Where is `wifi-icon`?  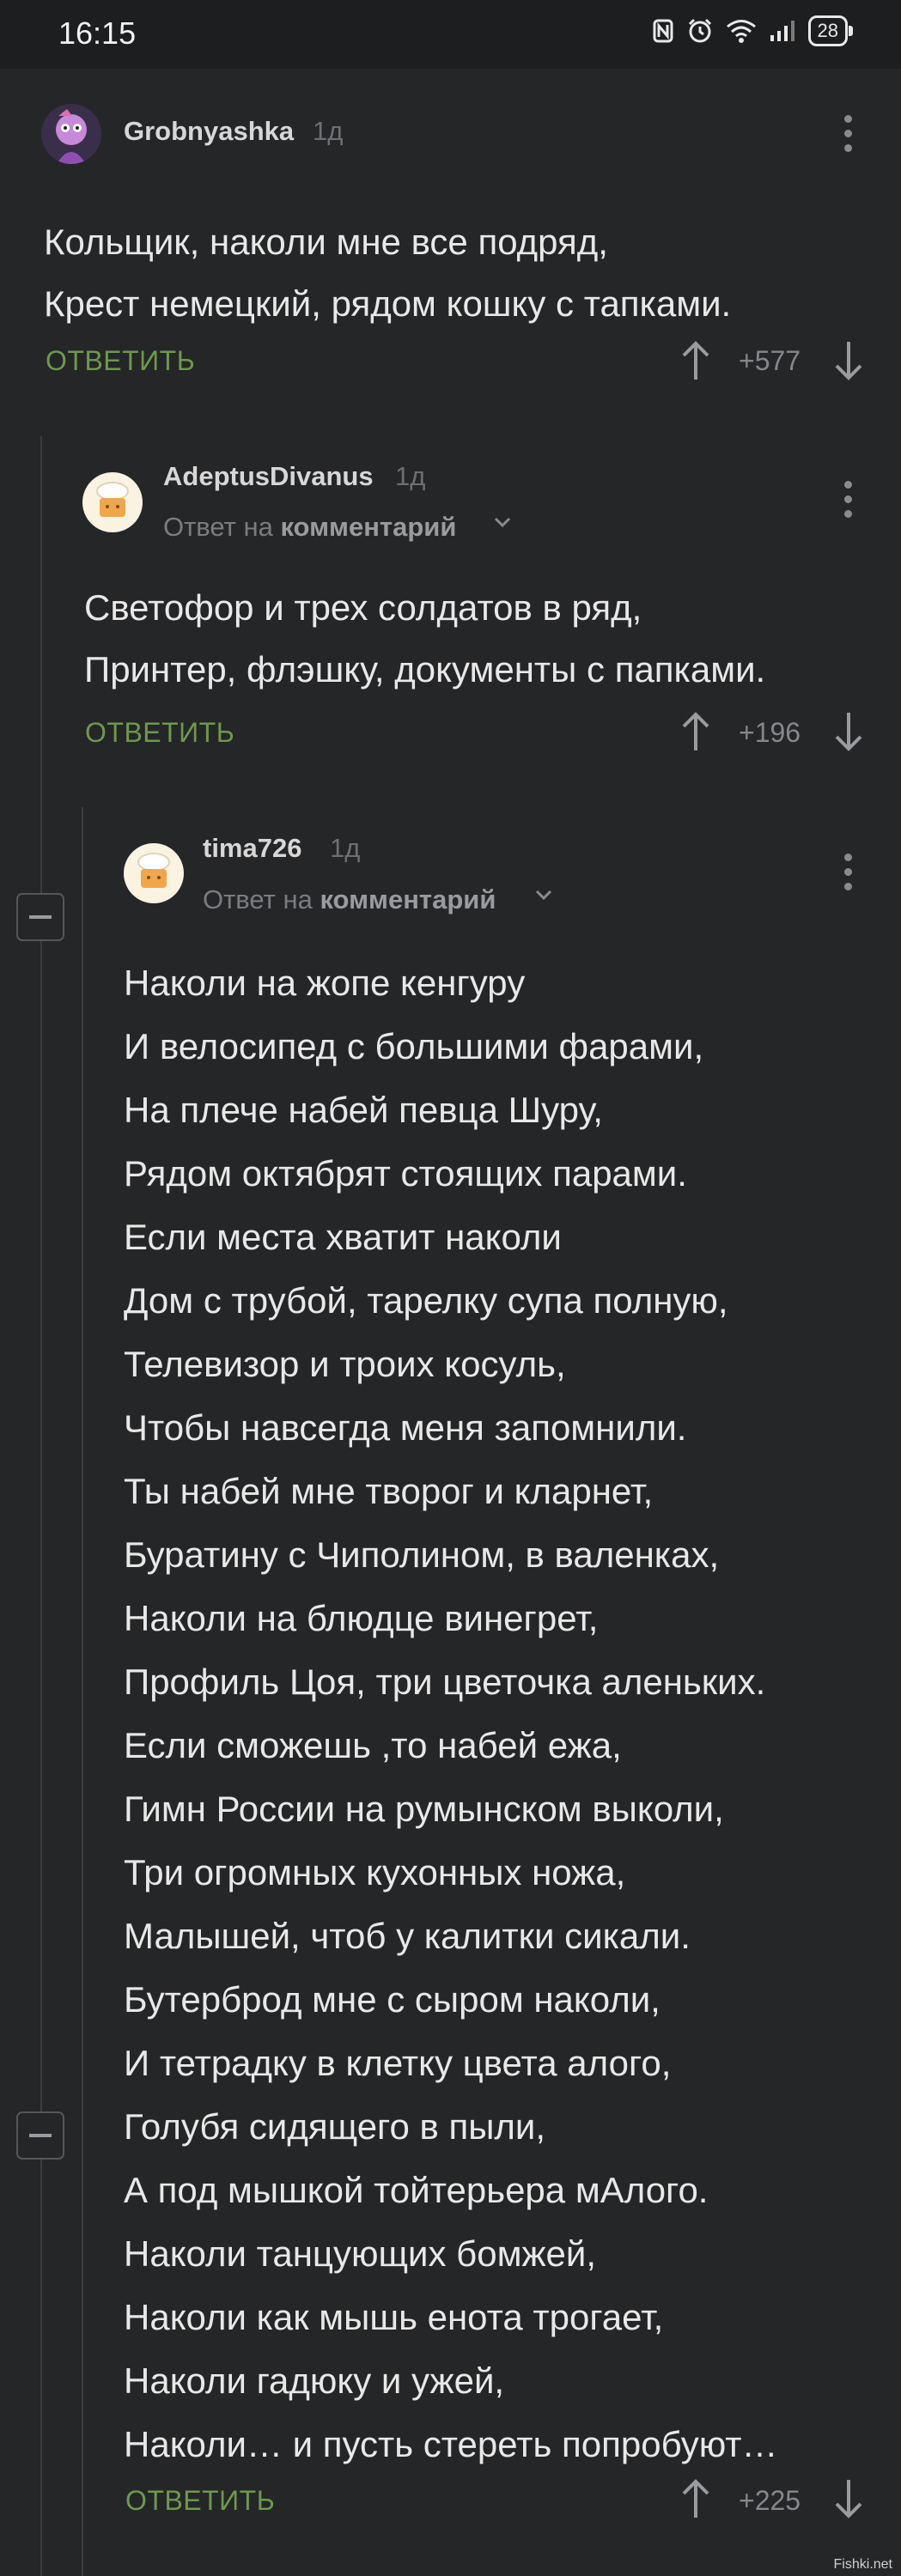 wifi-icon is located at coordinates (741, 31).